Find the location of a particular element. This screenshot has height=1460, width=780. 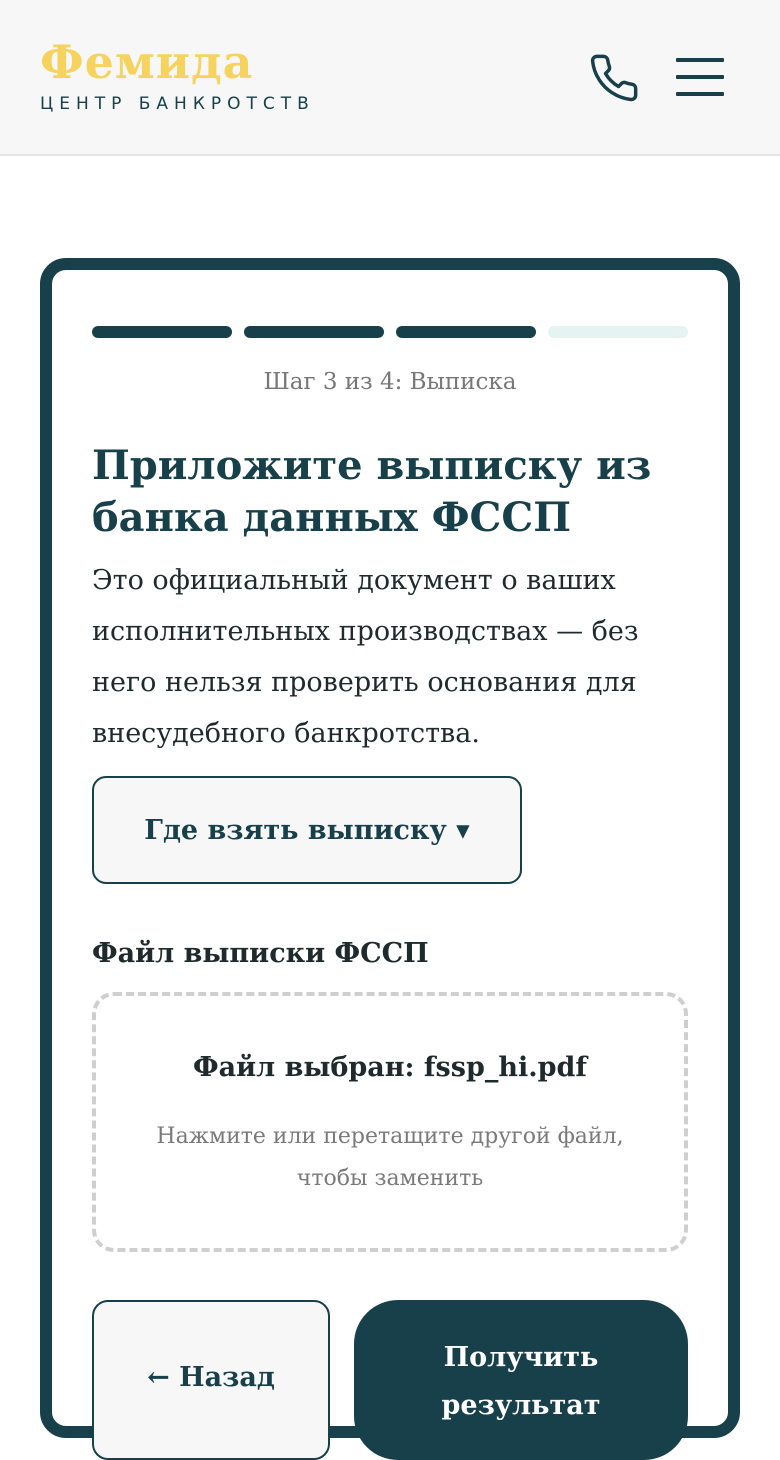

back-button: ← Назад is located at coordinates (211, 1380).